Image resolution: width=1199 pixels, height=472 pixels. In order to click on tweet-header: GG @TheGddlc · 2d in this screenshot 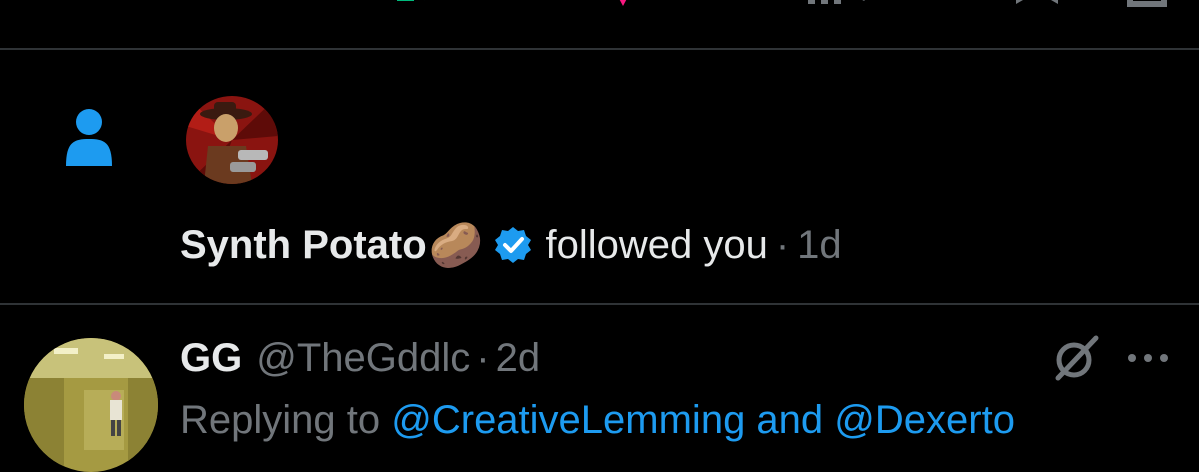, I will do `click(360, 358)`.